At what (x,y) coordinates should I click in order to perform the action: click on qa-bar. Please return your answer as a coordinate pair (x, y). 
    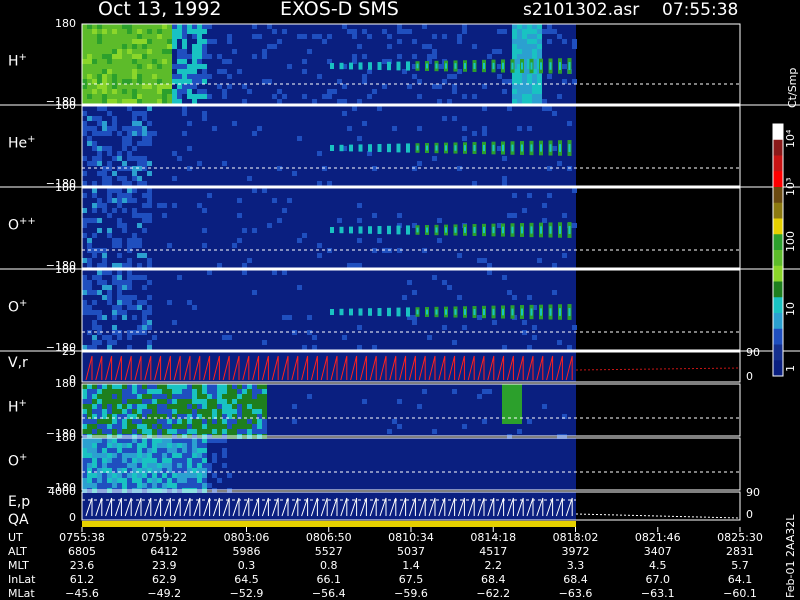
    Looking at the image, I should click on (329, 524).